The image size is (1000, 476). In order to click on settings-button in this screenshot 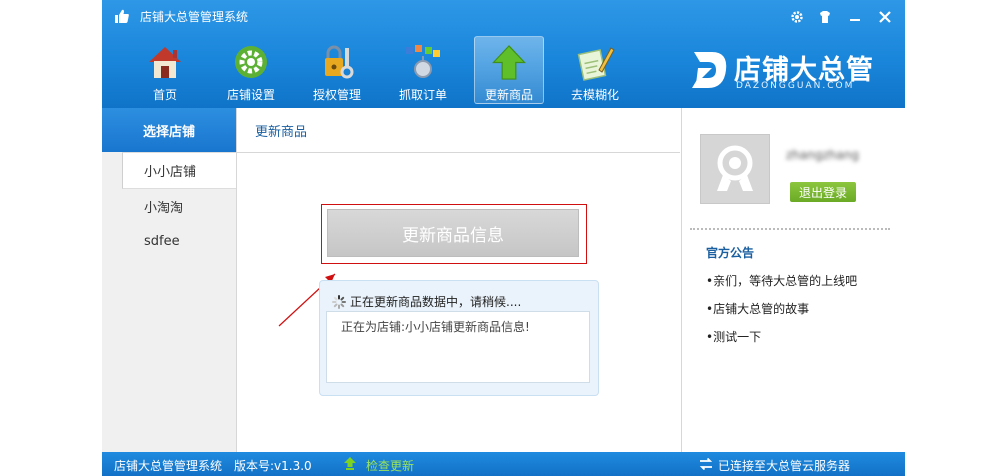, I will do `click(797, 17)`.